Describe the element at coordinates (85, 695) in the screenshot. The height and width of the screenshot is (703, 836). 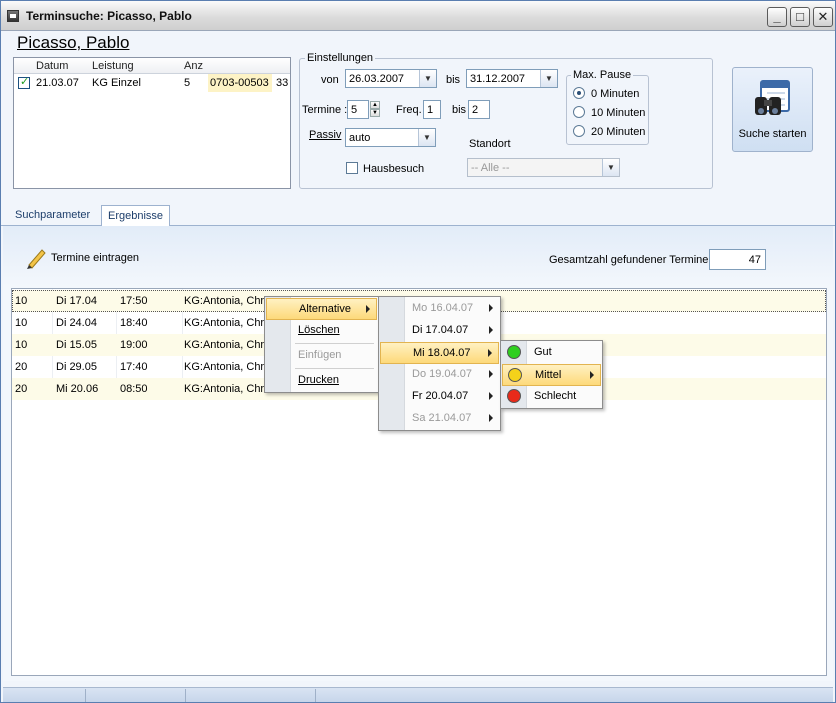
I see `status-divider` at that location.